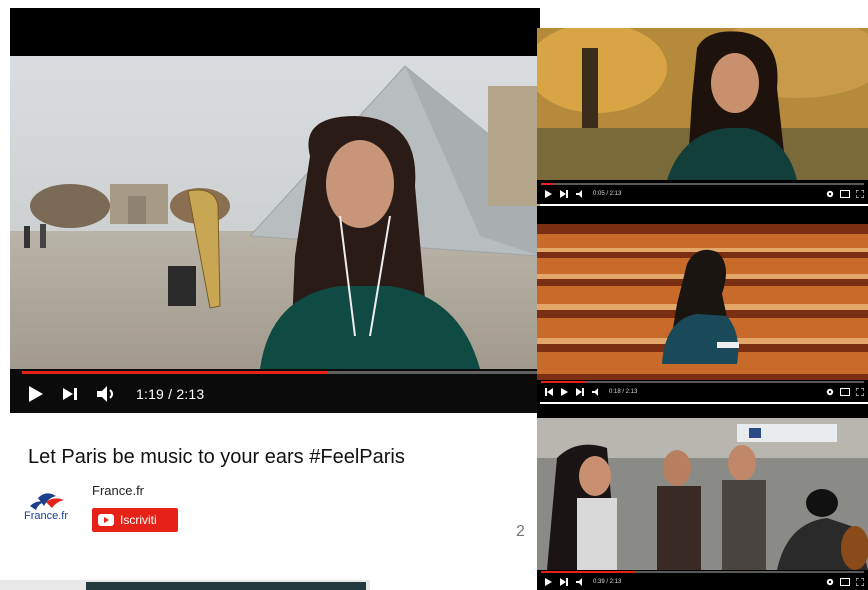 This screenshot has width=868, height=590. I want to click on main-progress-bar, so click(281, 372).